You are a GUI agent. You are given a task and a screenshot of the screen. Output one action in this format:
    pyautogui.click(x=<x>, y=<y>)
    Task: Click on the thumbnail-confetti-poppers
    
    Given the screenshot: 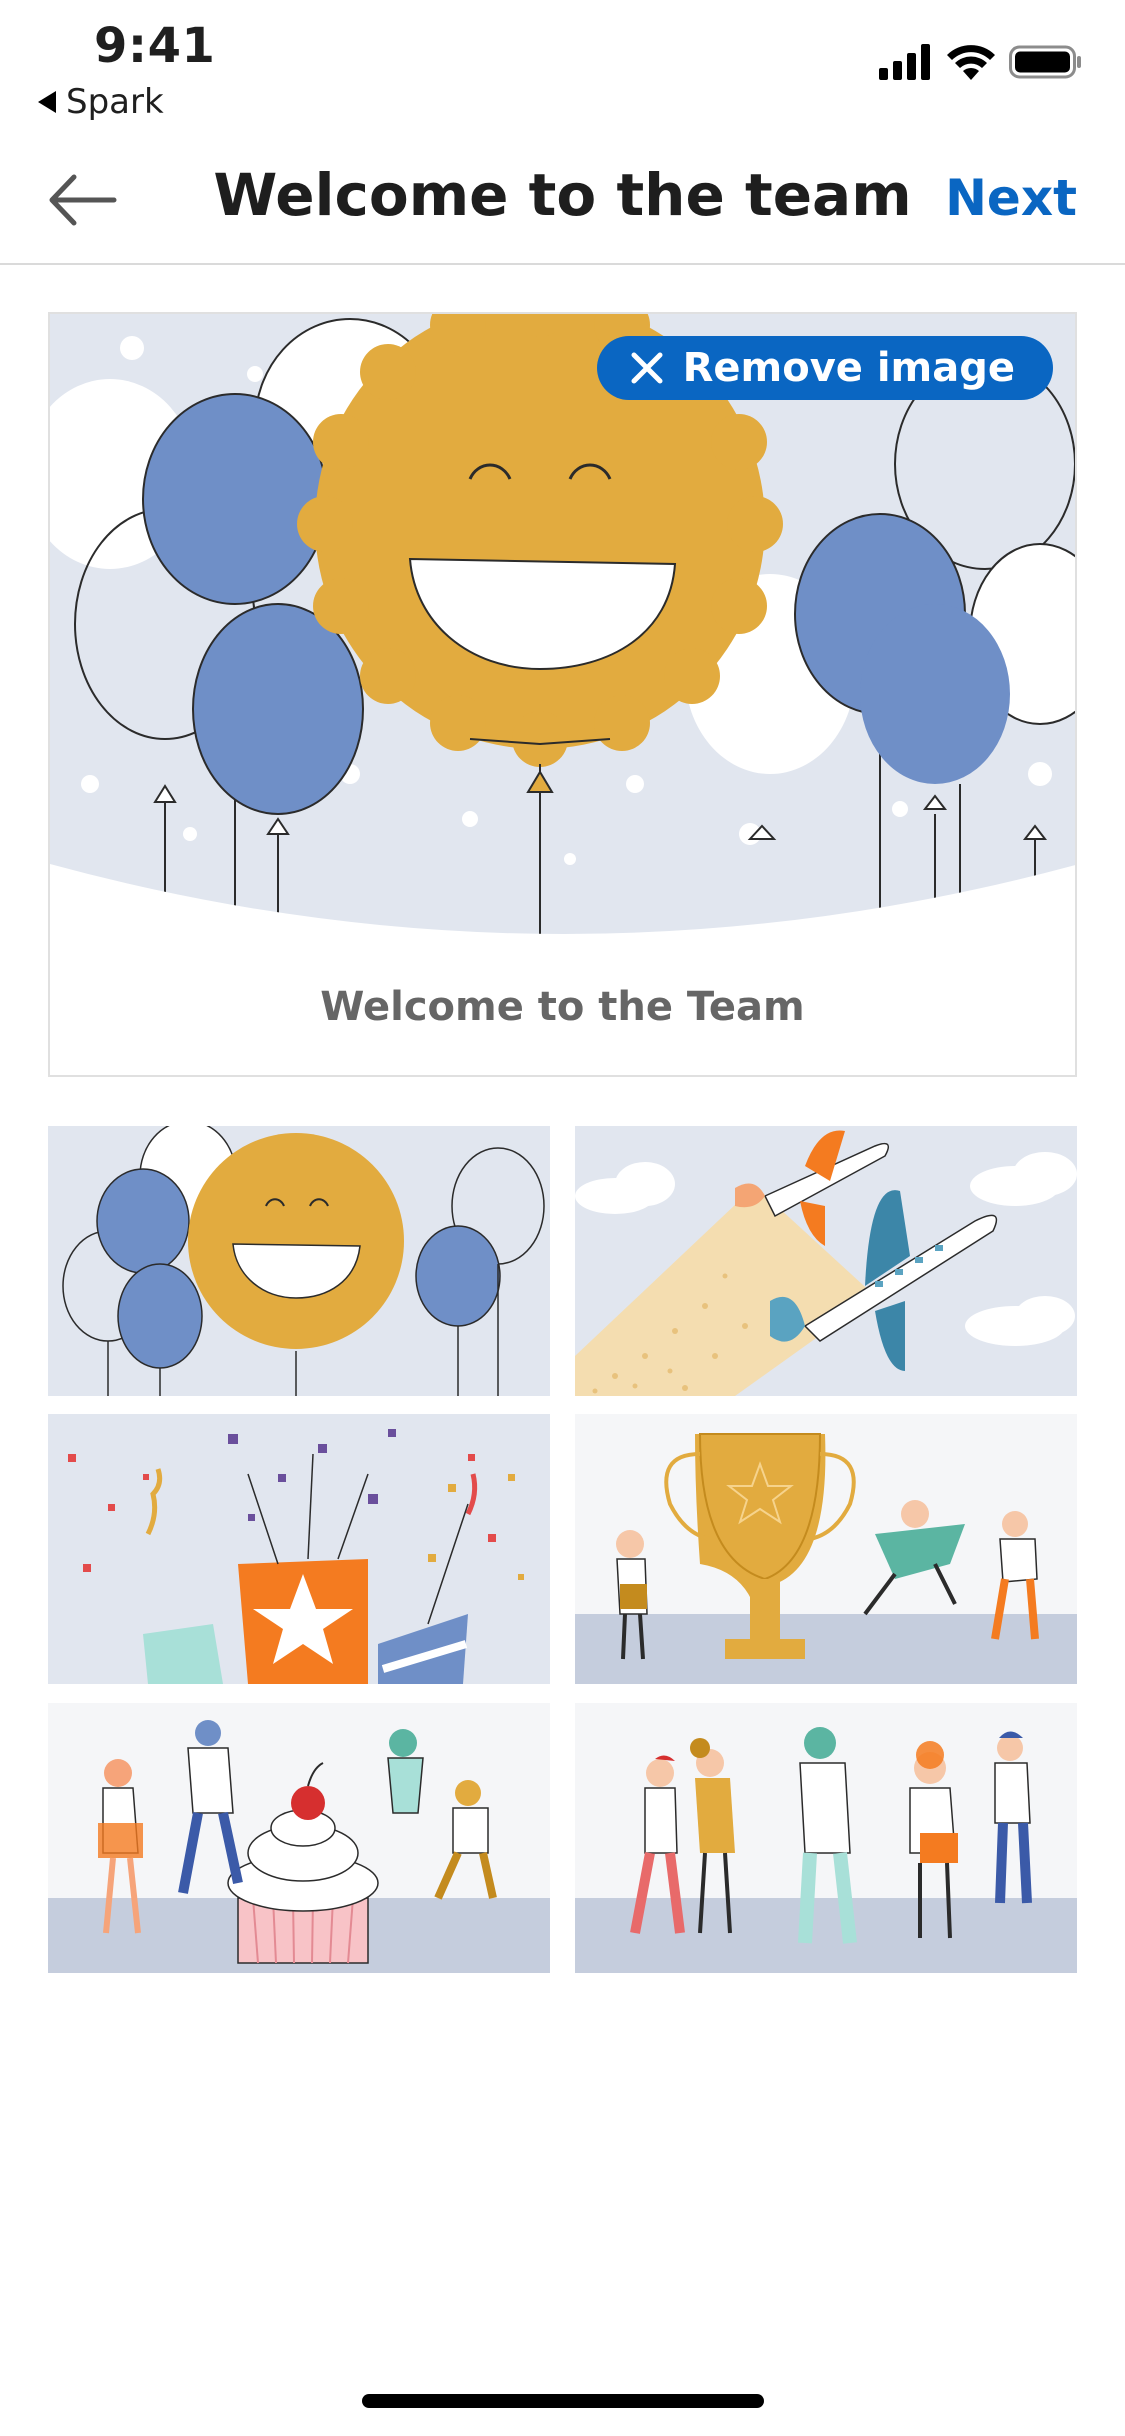 What is the action you would take?
    pyautogui.click(x=299, y=1549)
    